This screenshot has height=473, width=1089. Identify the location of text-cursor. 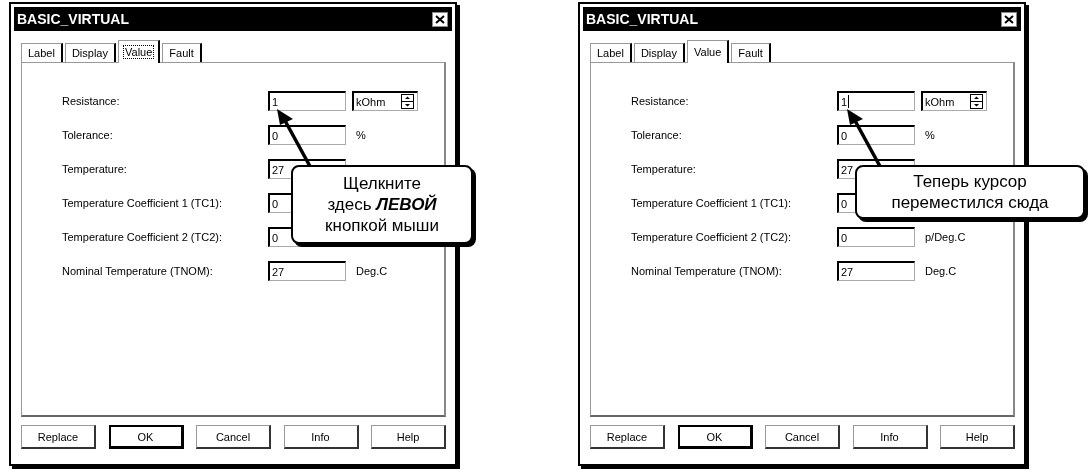
(849, 101).